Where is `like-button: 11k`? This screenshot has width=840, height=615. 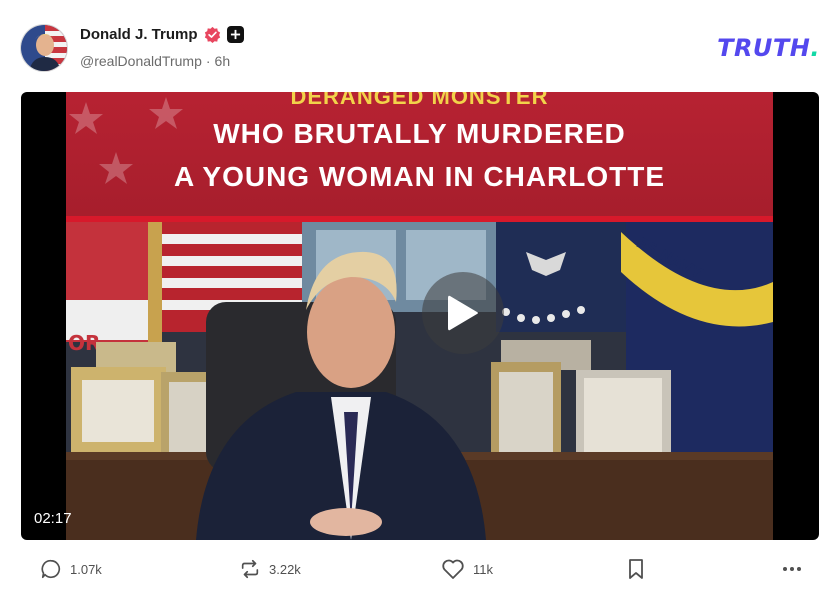 like-button: 11k is located at coordinates (467, 569).